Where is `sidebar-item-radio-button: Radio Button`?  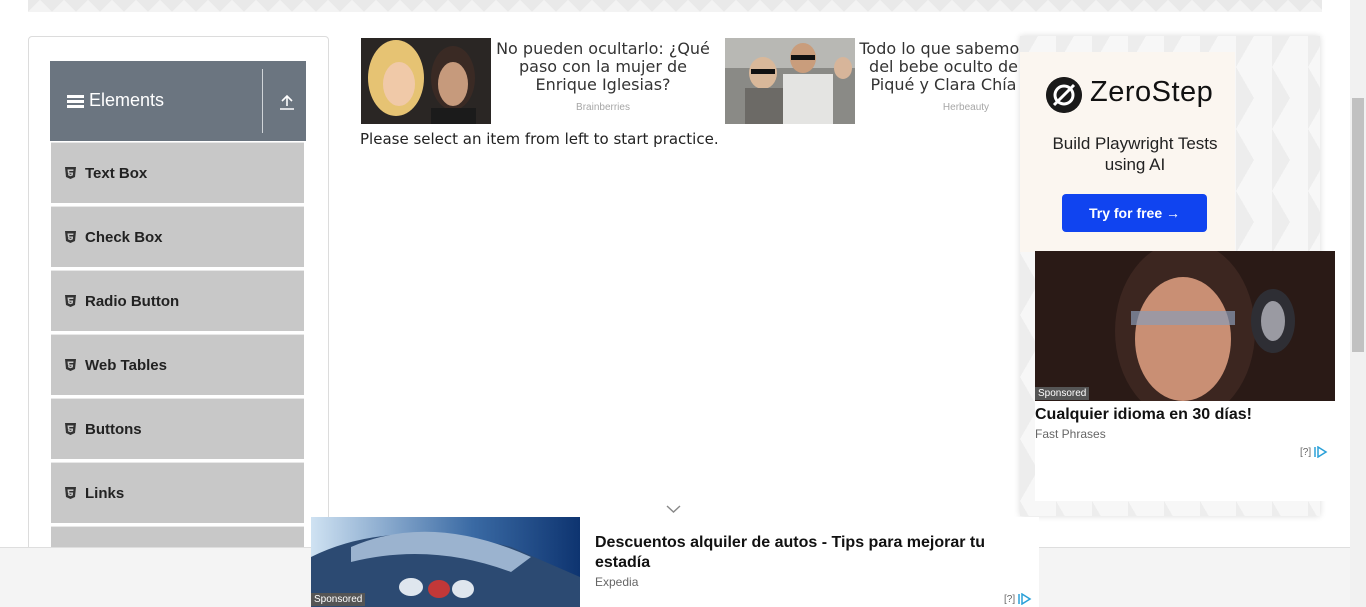
sidebar-item-radio-button: Radio Button is located at coordinates (177, 300).